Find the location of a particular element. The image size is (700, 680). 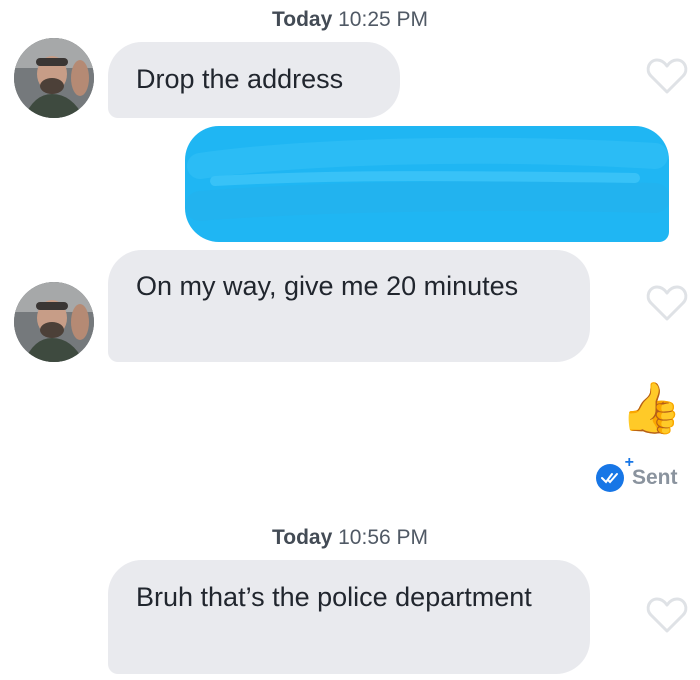

double-check-icon: + is located at coordinates (615, 473).